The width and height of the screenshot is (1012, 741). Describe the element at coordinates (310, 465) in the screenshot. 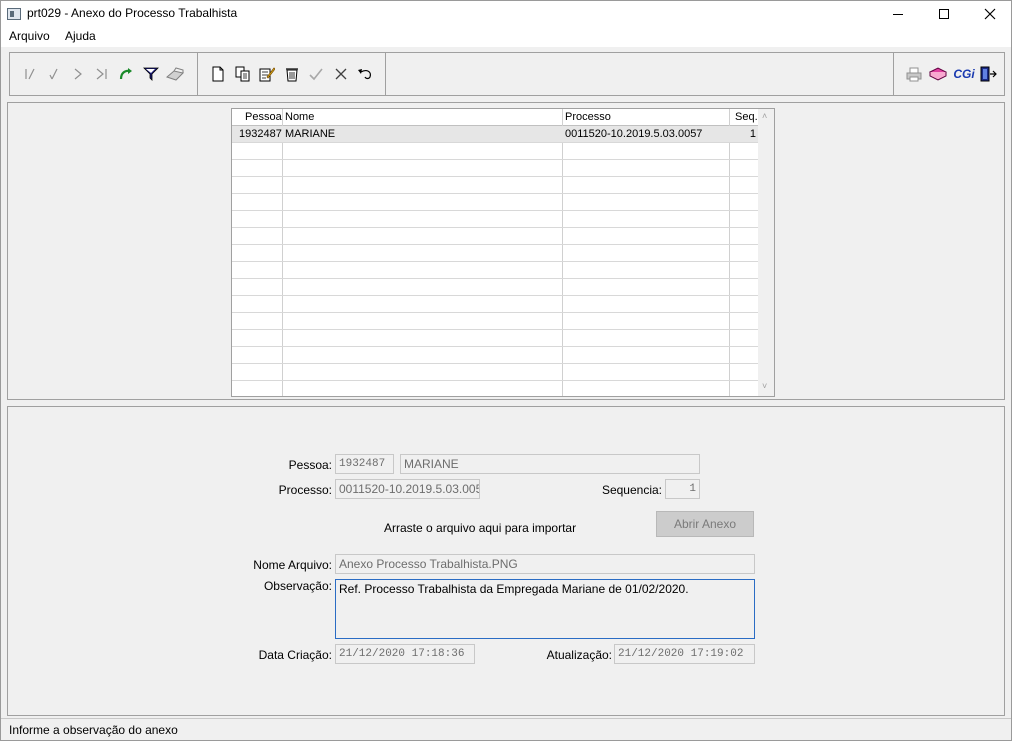

I see `pessoa-label: Pessoa:` at that location.